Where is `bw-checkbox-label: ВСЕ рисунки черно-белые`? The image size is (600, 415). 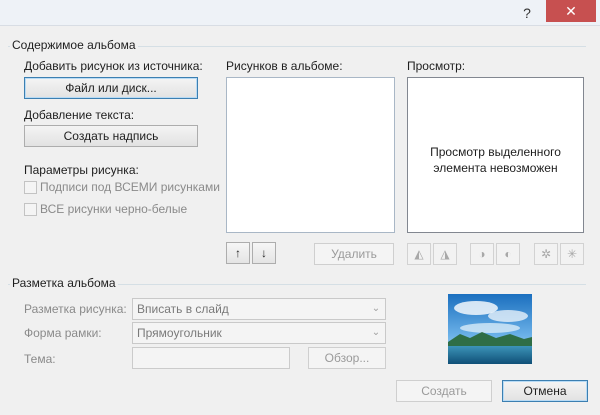 bw-checkbox-label: ВСЕ рисунки черно-белые is located at coordinates (114, 209).